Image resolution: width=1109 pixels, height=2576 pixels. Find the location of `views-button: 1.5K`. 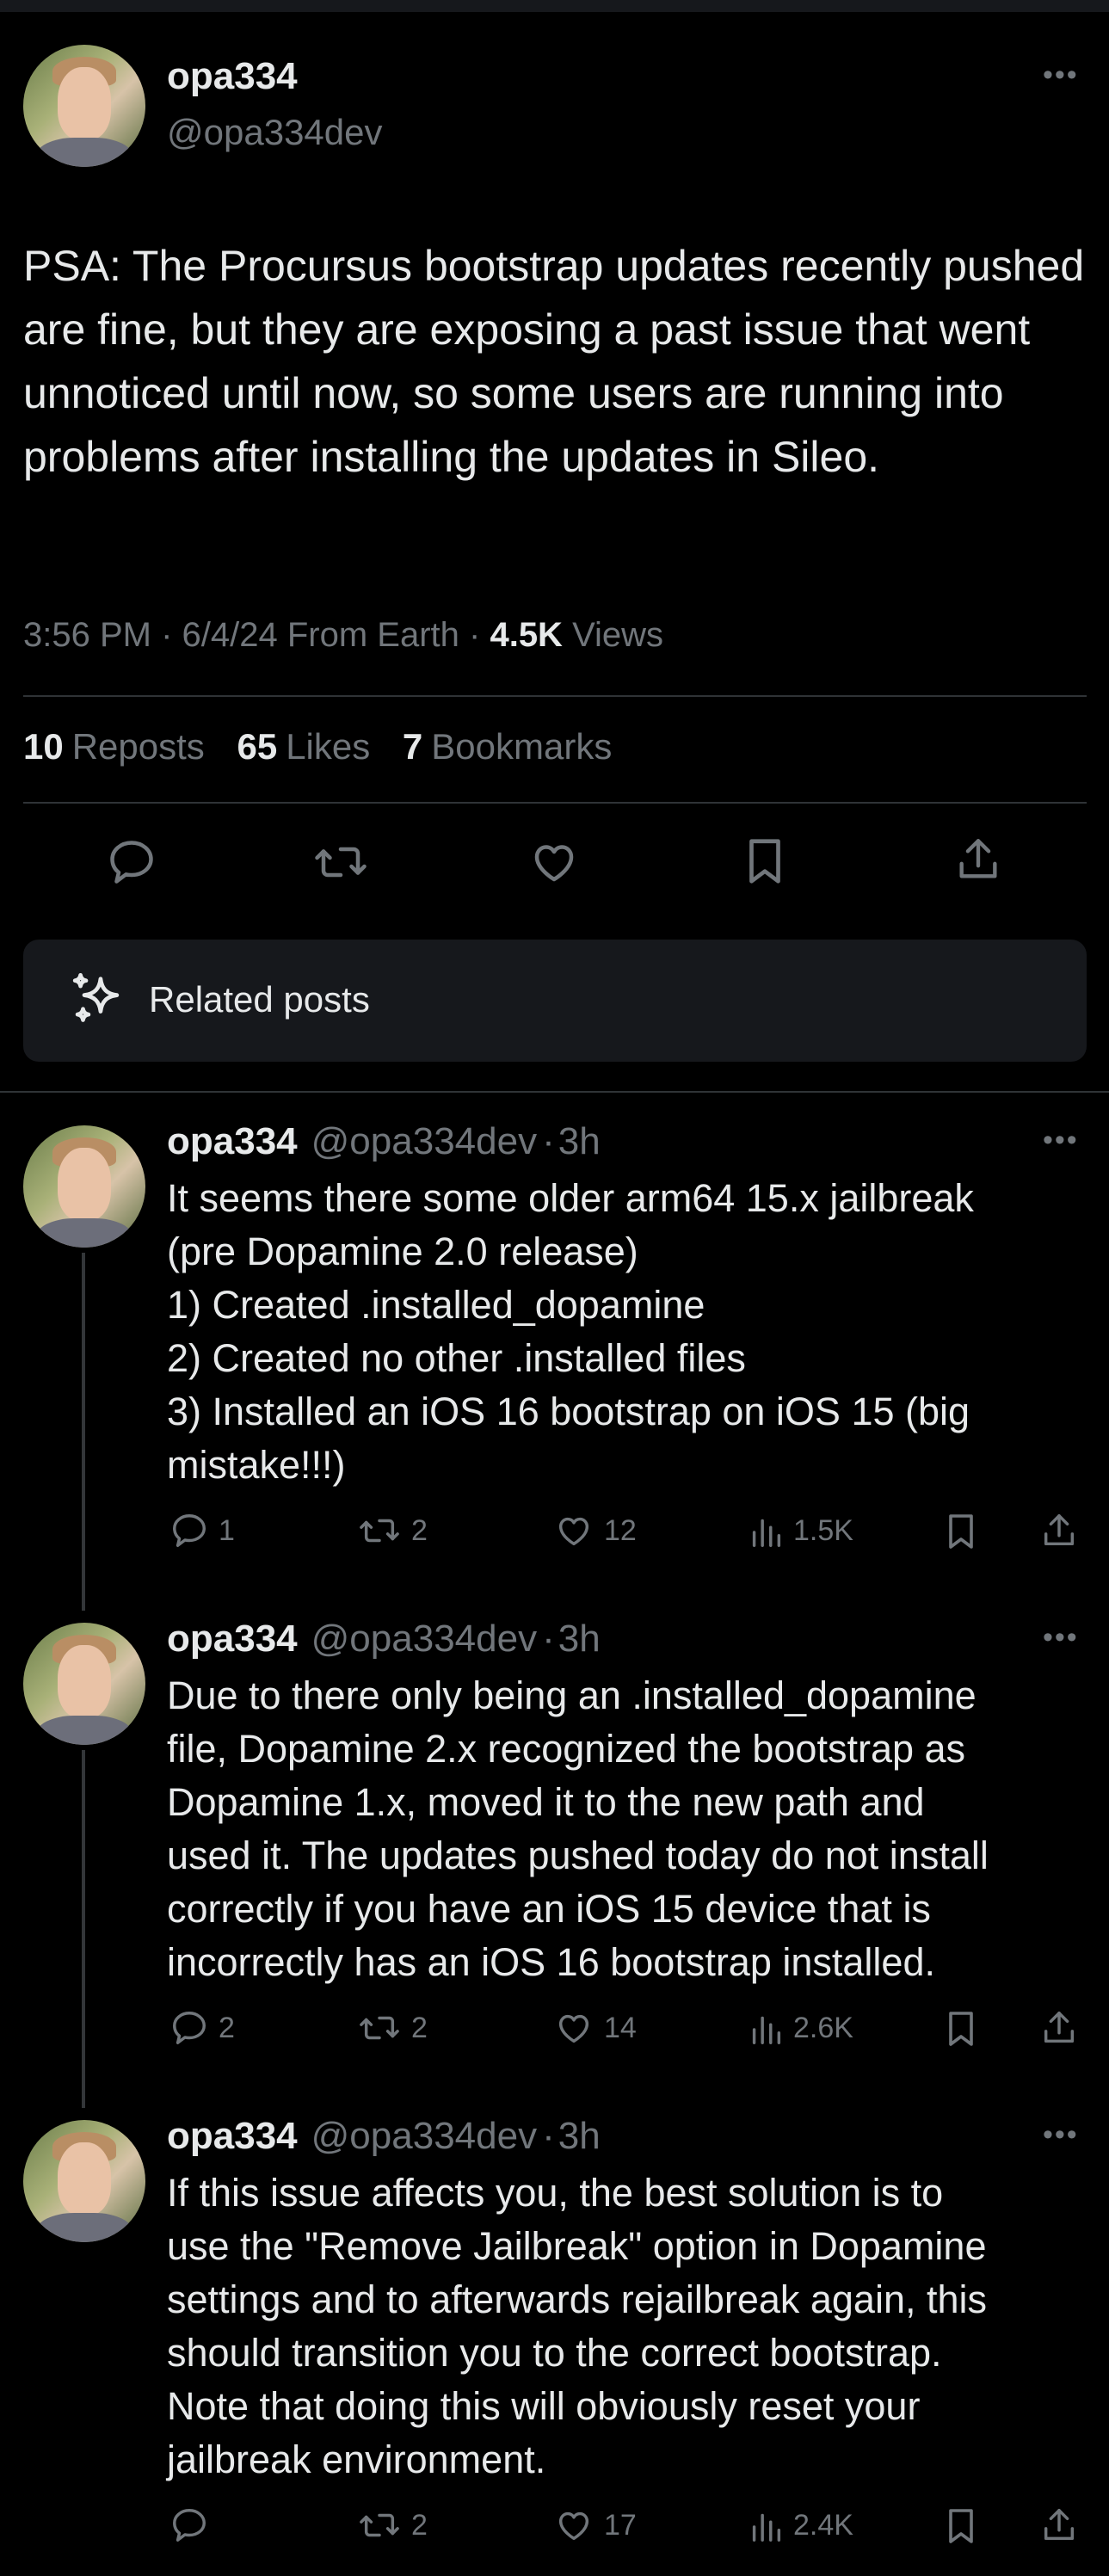

views-button: 1.5K is located at coordinates (800, 1531).